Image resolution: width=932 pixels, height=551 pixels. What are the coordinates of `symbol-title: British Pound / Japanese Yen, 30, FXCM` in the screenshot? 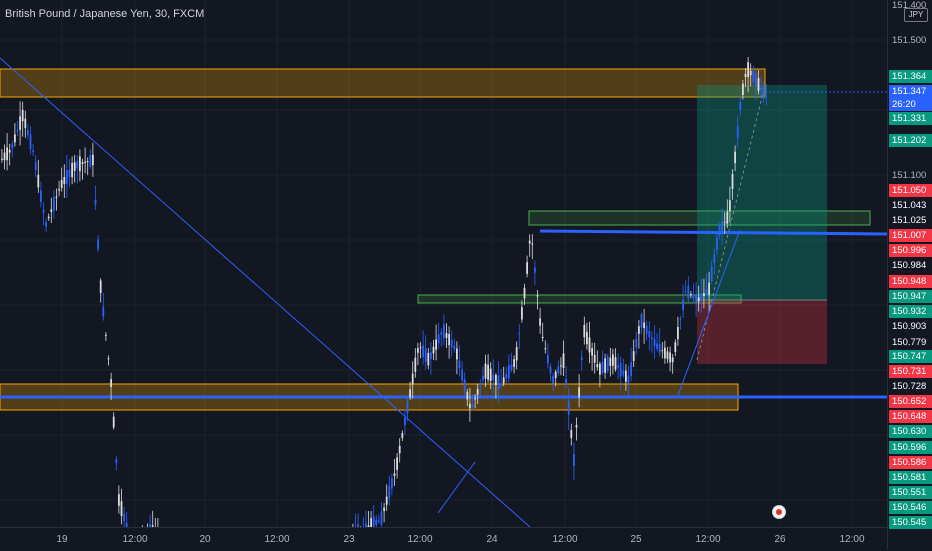 It's located at (104, 14).